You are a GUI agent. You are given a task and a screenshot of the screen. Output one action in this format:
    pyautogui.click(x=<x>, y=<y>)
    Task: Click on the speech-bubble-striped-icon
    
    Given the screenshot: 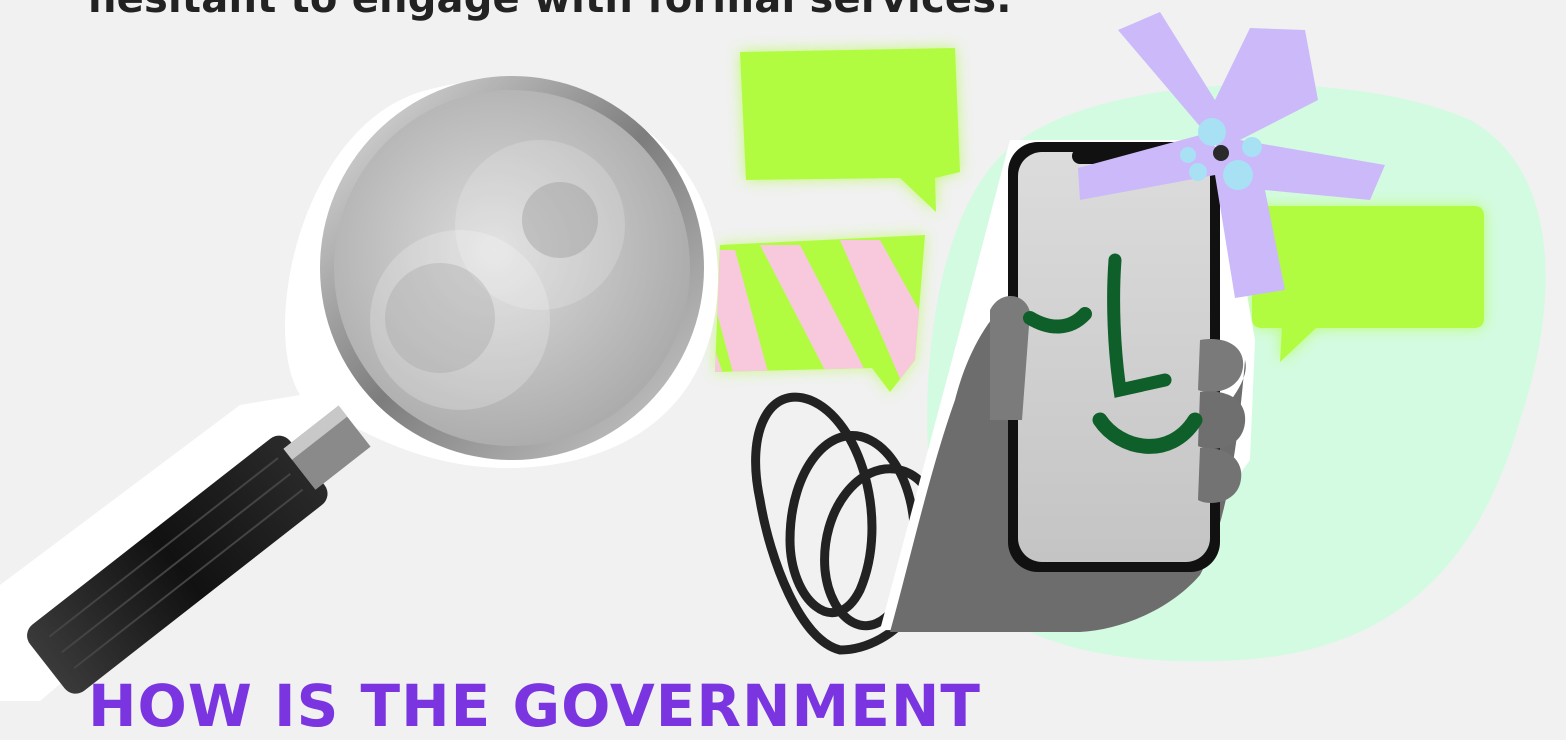 What is the action you would take?
    pyautogui.click(x=820, y=313)
    